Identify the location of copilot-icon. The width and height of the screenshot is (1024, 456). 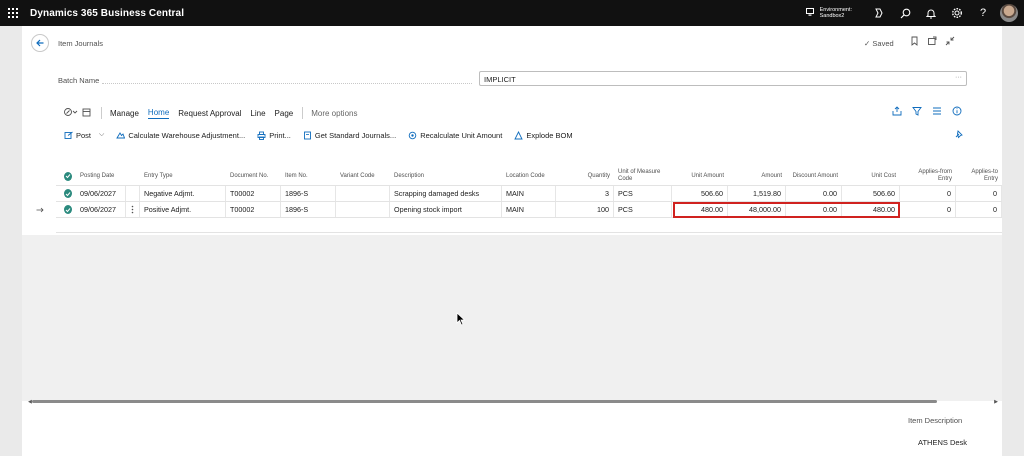
(879, 13).